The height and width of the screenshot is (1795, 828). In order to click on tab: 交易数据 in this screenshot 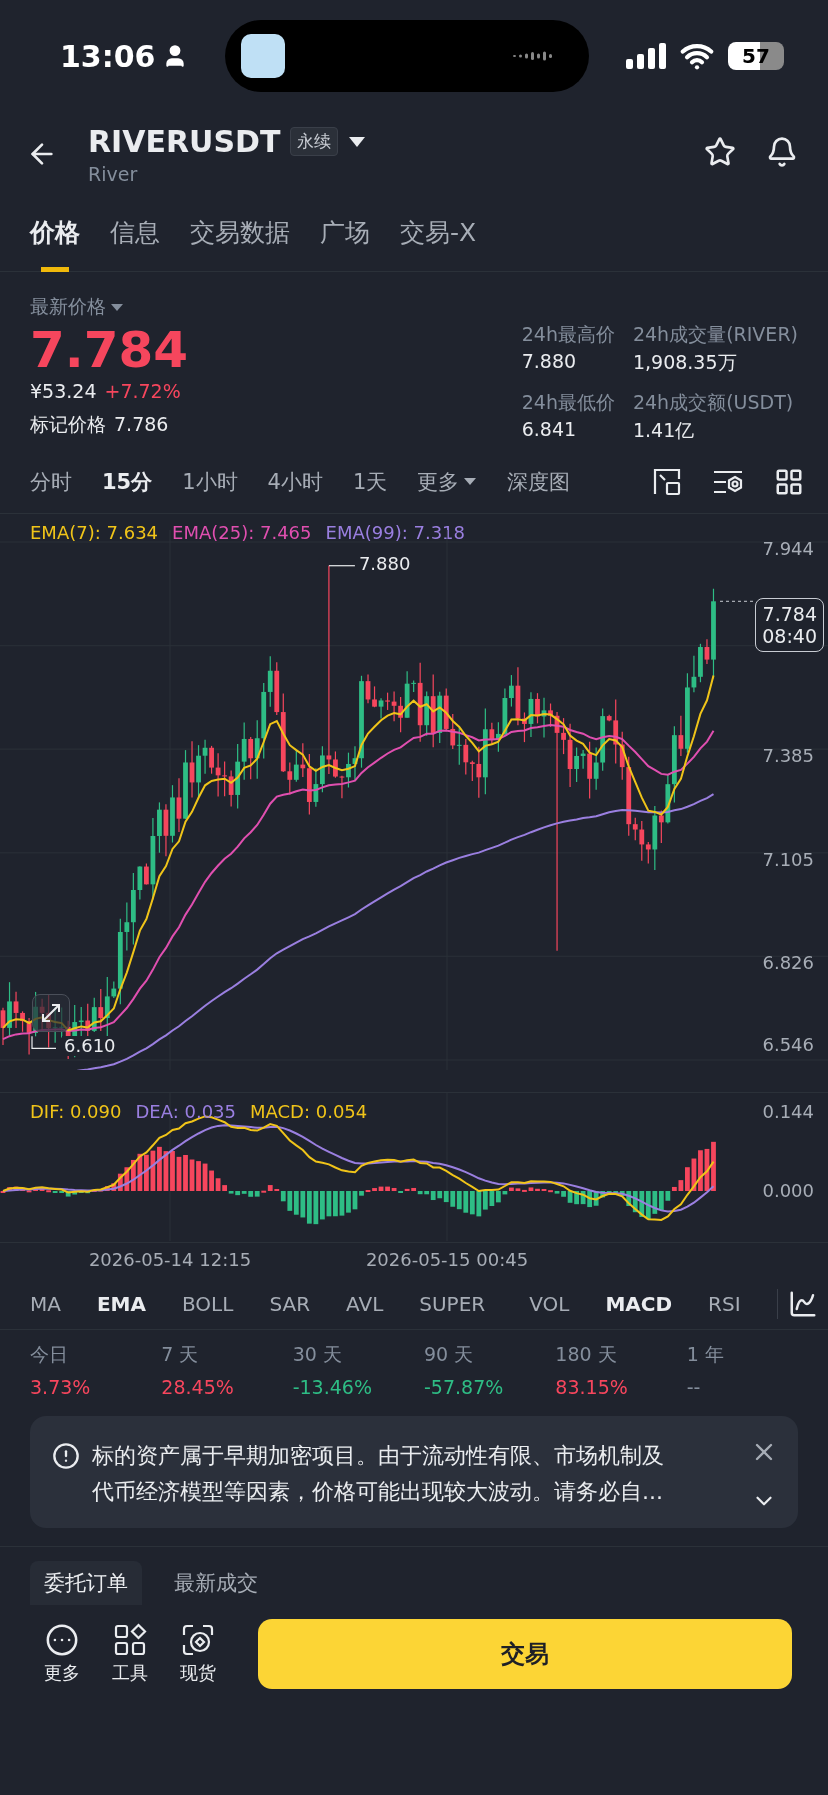, I will do `click(240, 238)`.